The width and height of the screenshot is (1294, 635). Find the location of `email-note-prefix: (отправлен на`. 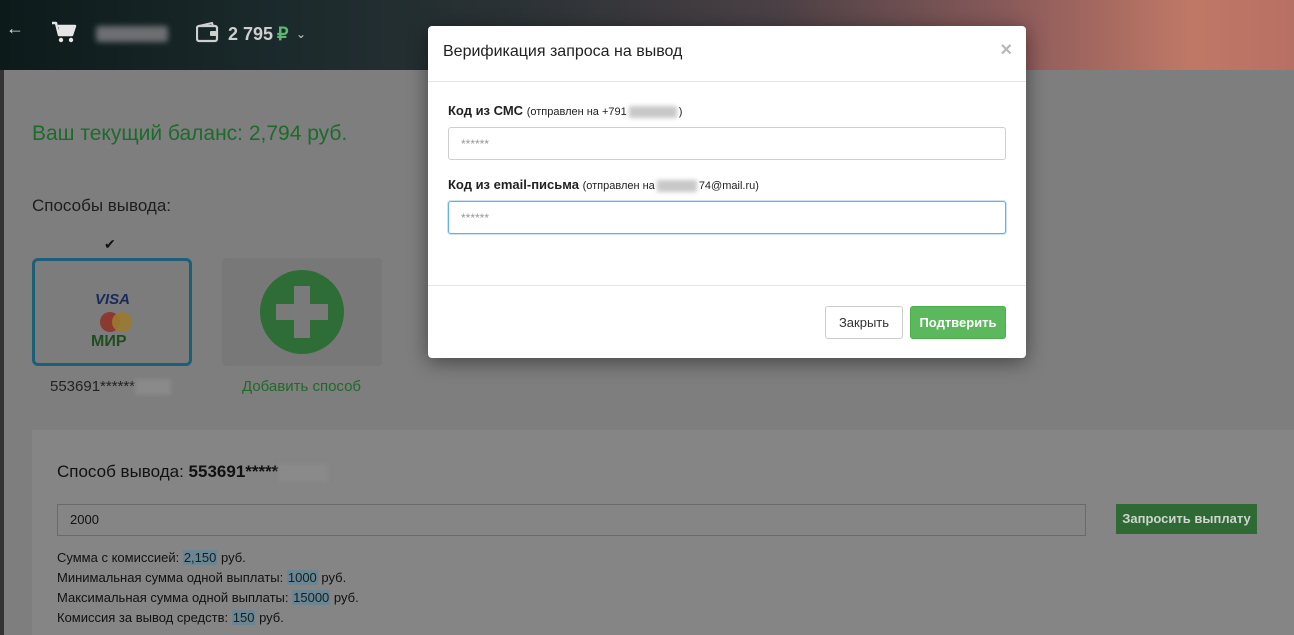

email-note-prefix: (отправлен на is located at coordinates (618, 186).